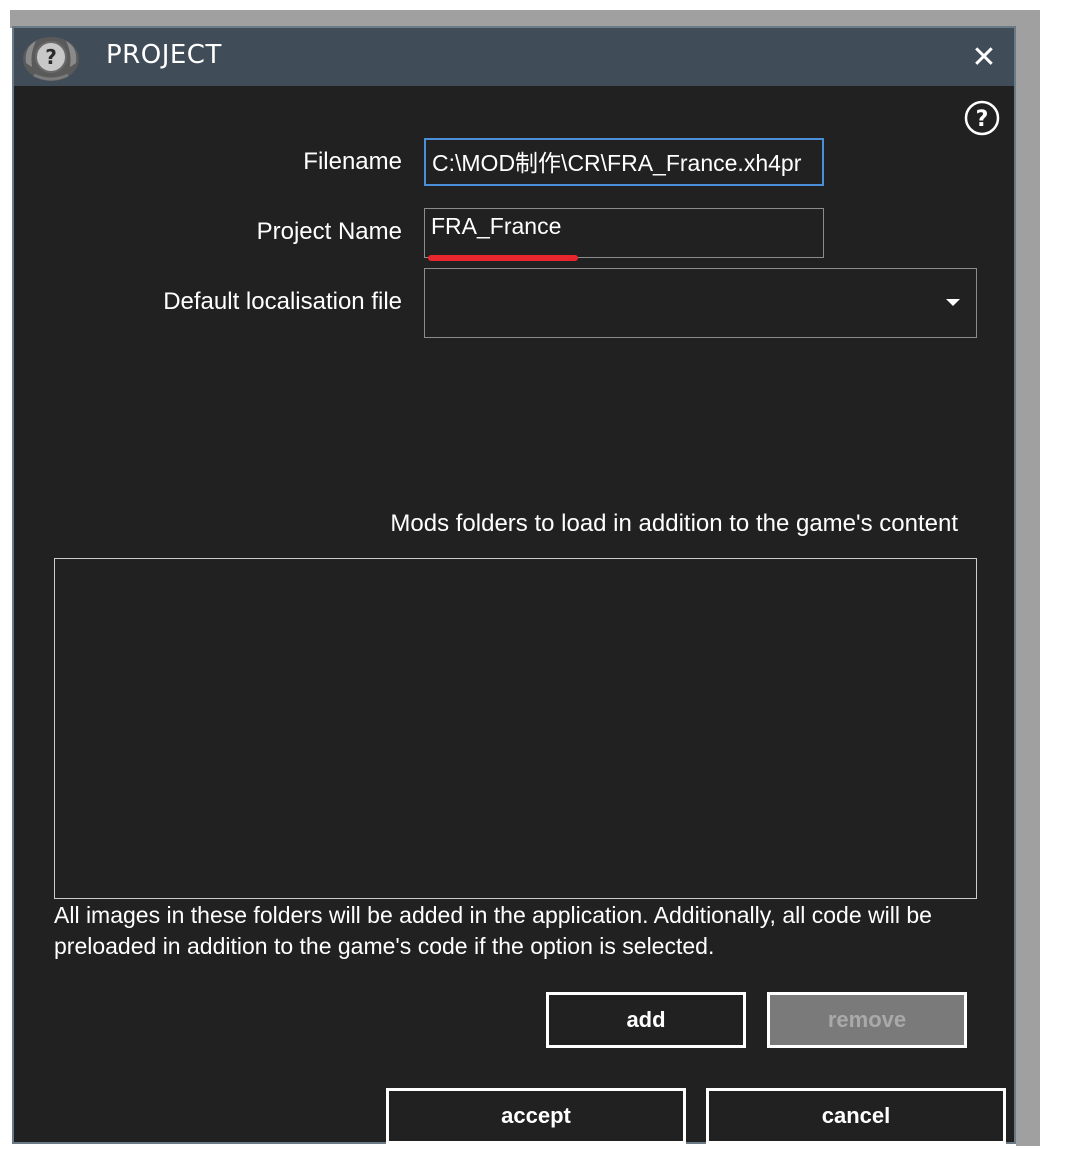  I want to click on close-button: ✕, so click(984, 58).